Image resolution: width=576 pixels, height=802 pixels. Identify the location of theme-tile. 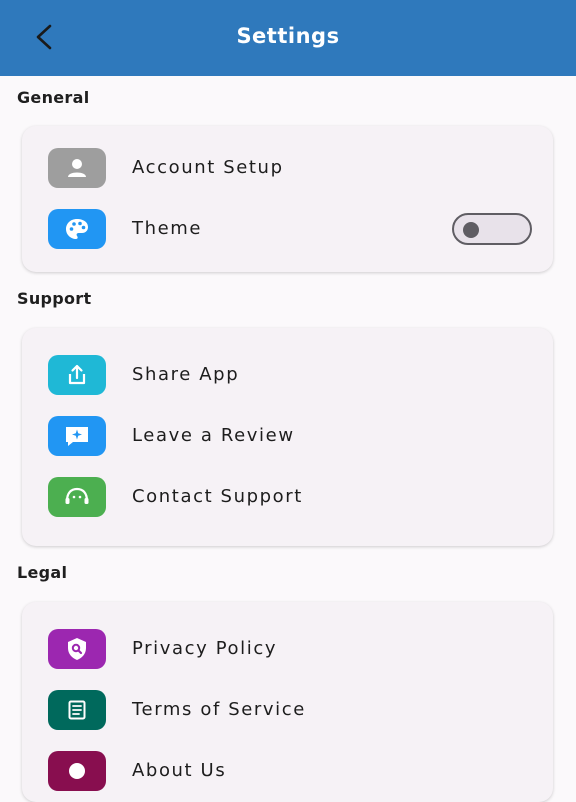
(77, 229).